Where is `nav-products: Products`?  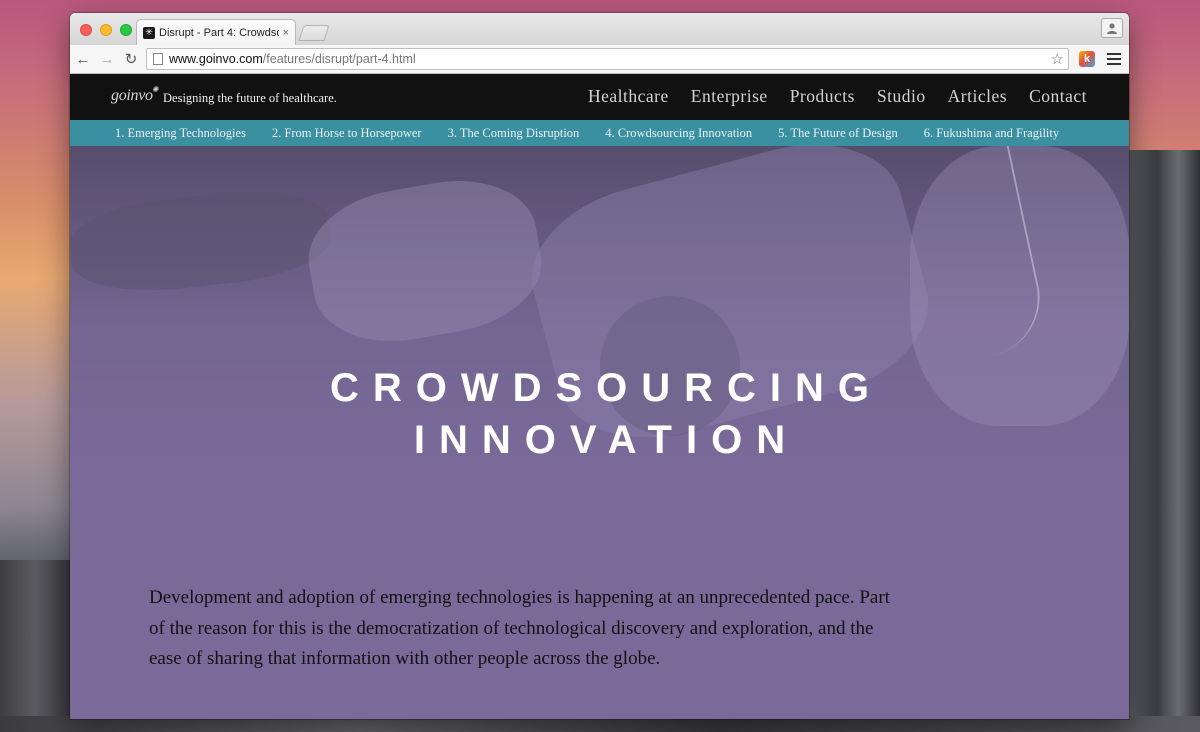 nav-products: Products is located at coordinates (822, 96).